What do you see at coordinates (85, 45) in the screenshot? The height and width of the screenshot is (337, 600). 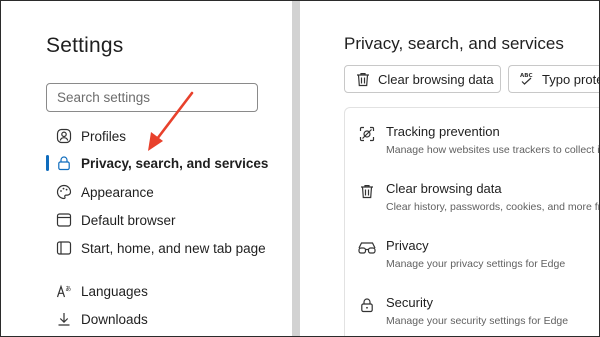 I see `settings-title: Settings` at bounding box center [85, 45].